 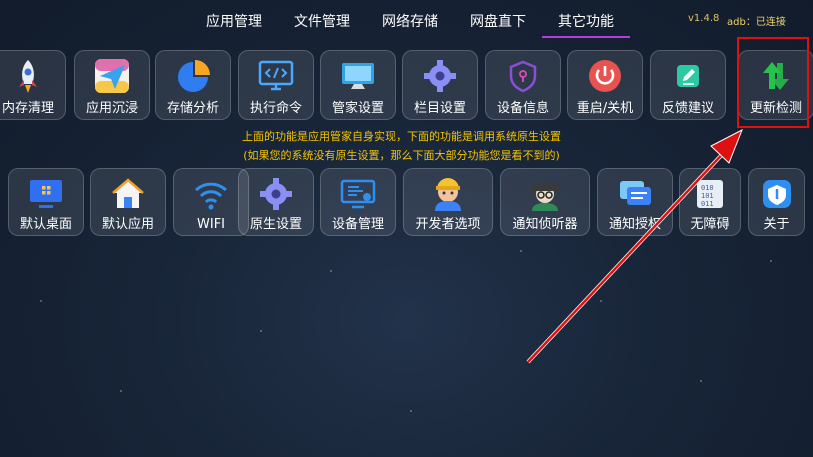 I want to click on tile-label: 管家设置, so click(x=357, y=108).